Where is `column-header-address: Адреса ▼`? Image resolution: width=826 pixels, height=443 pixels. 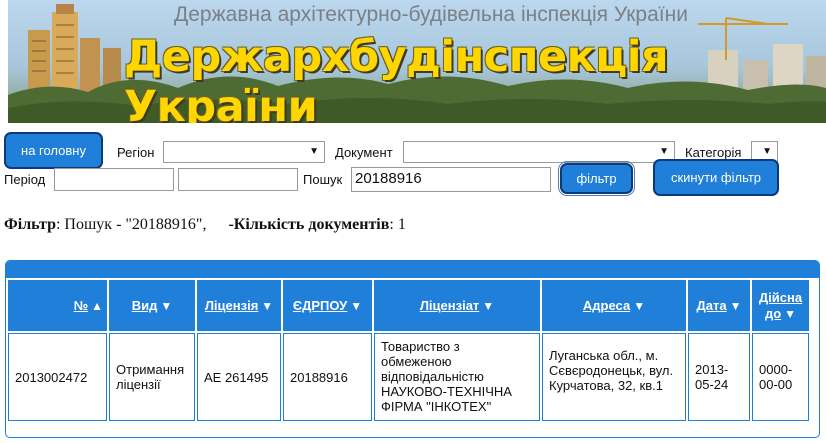
column-header-address: Адреса ▼ is located at coordinates (614, 305).